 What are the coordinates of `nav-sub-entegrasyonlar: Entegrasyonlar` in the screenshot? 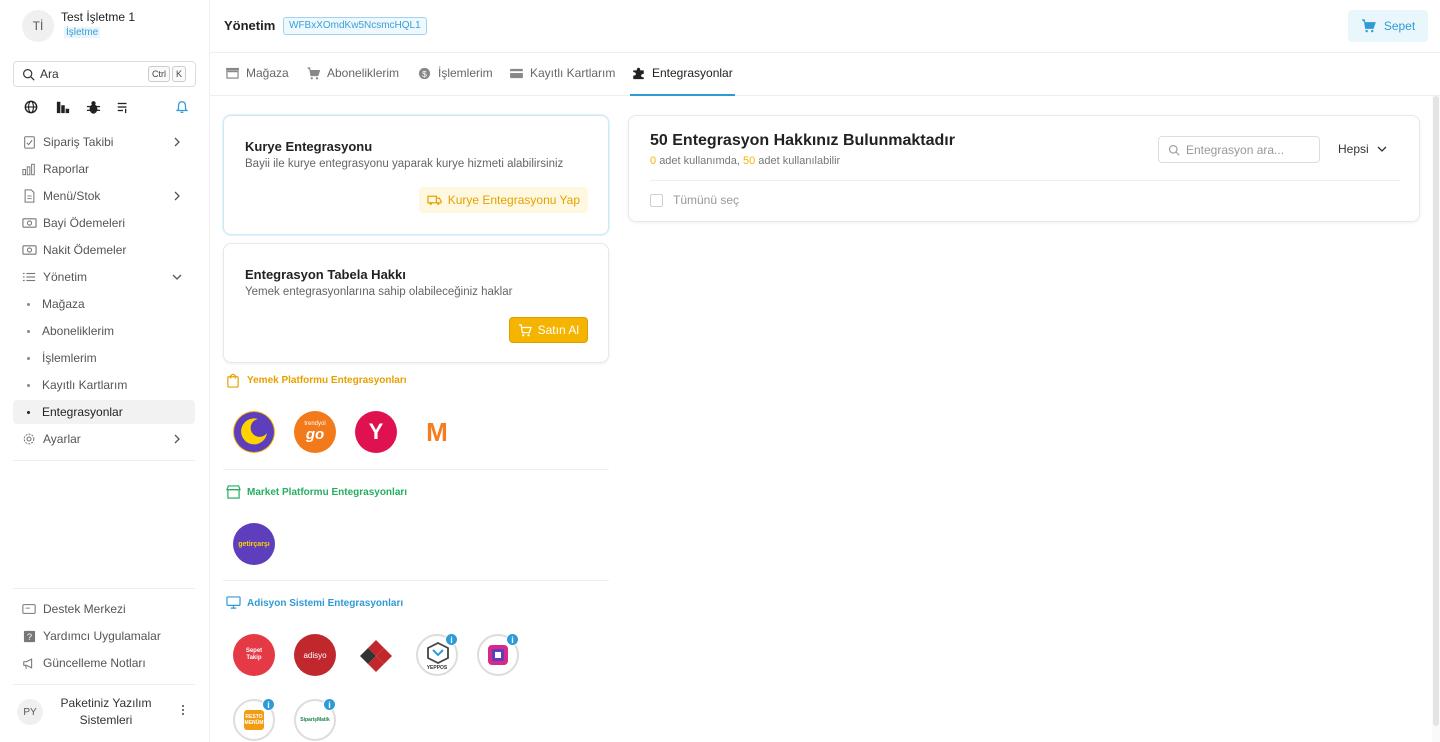 It's located at (104, 412).